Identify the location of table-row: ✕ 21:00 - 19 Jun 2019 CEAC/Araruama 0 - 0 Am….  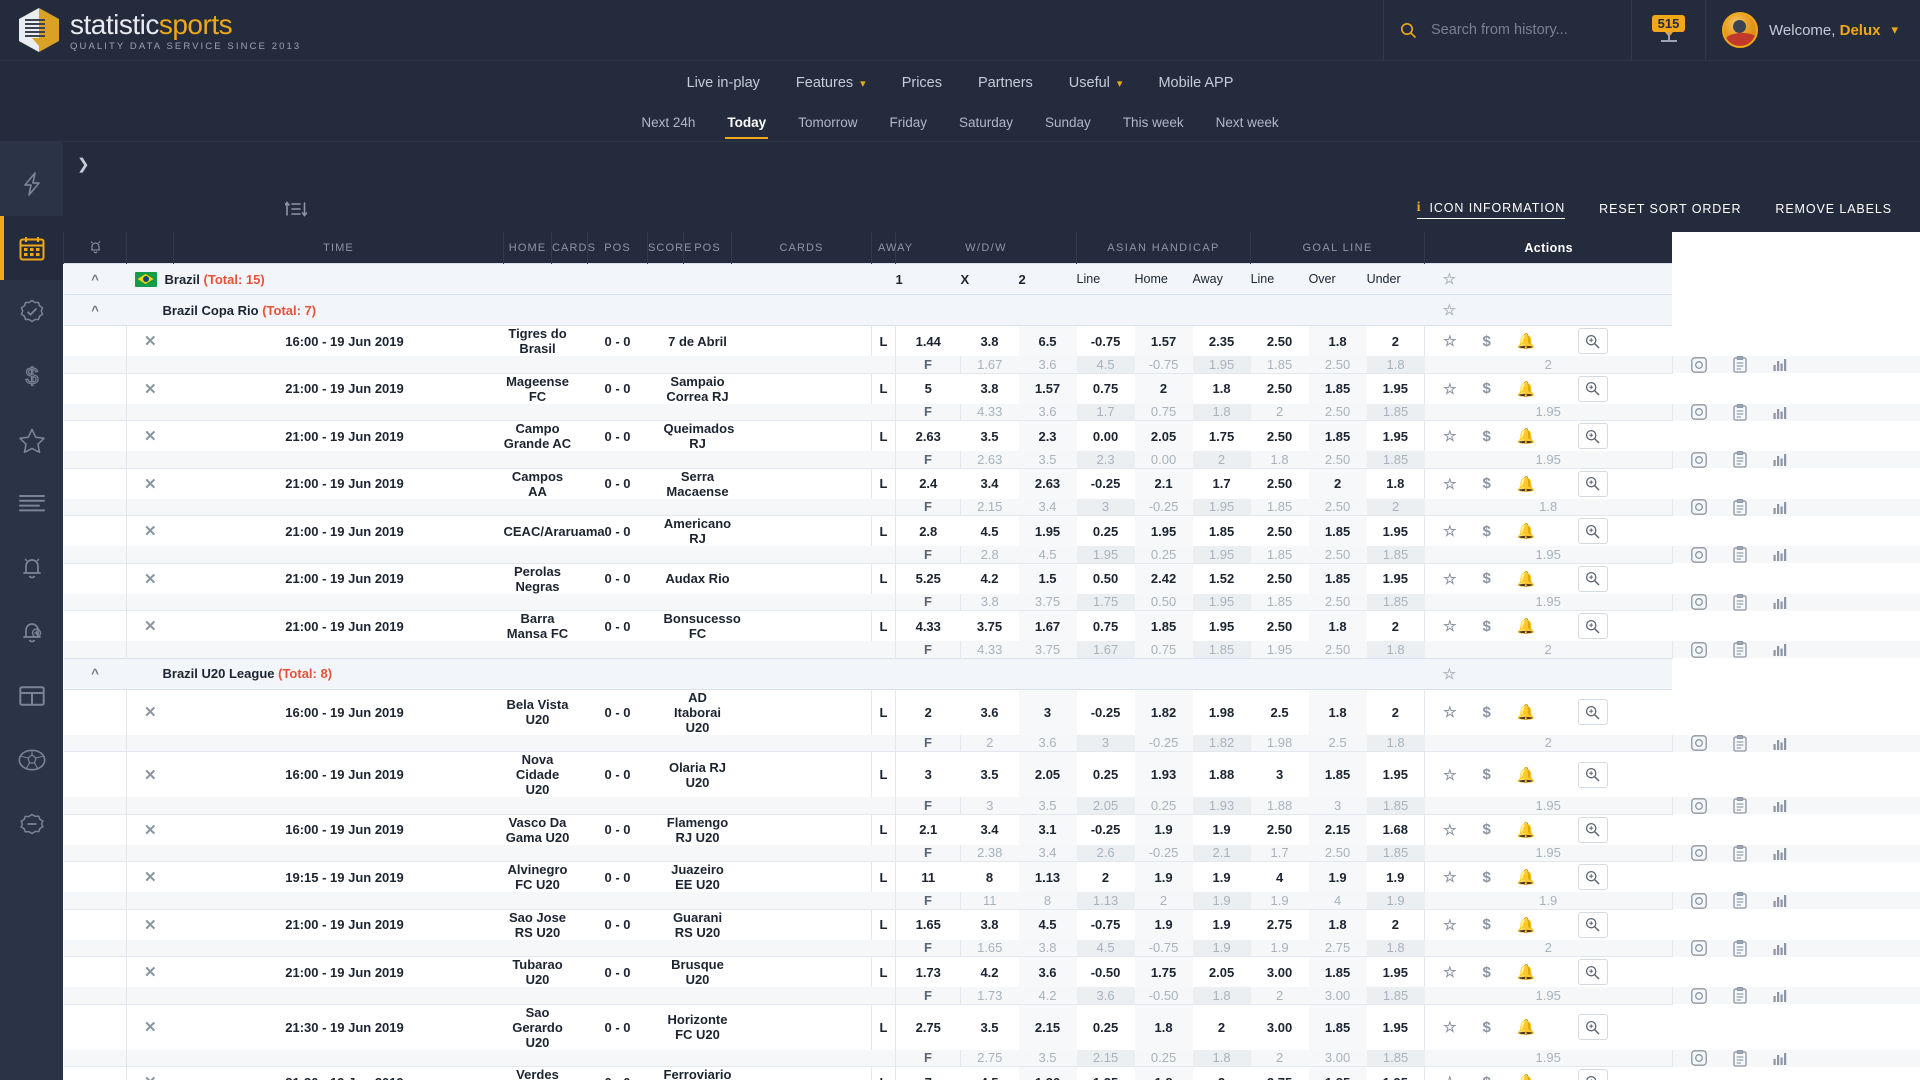
(991, 530).